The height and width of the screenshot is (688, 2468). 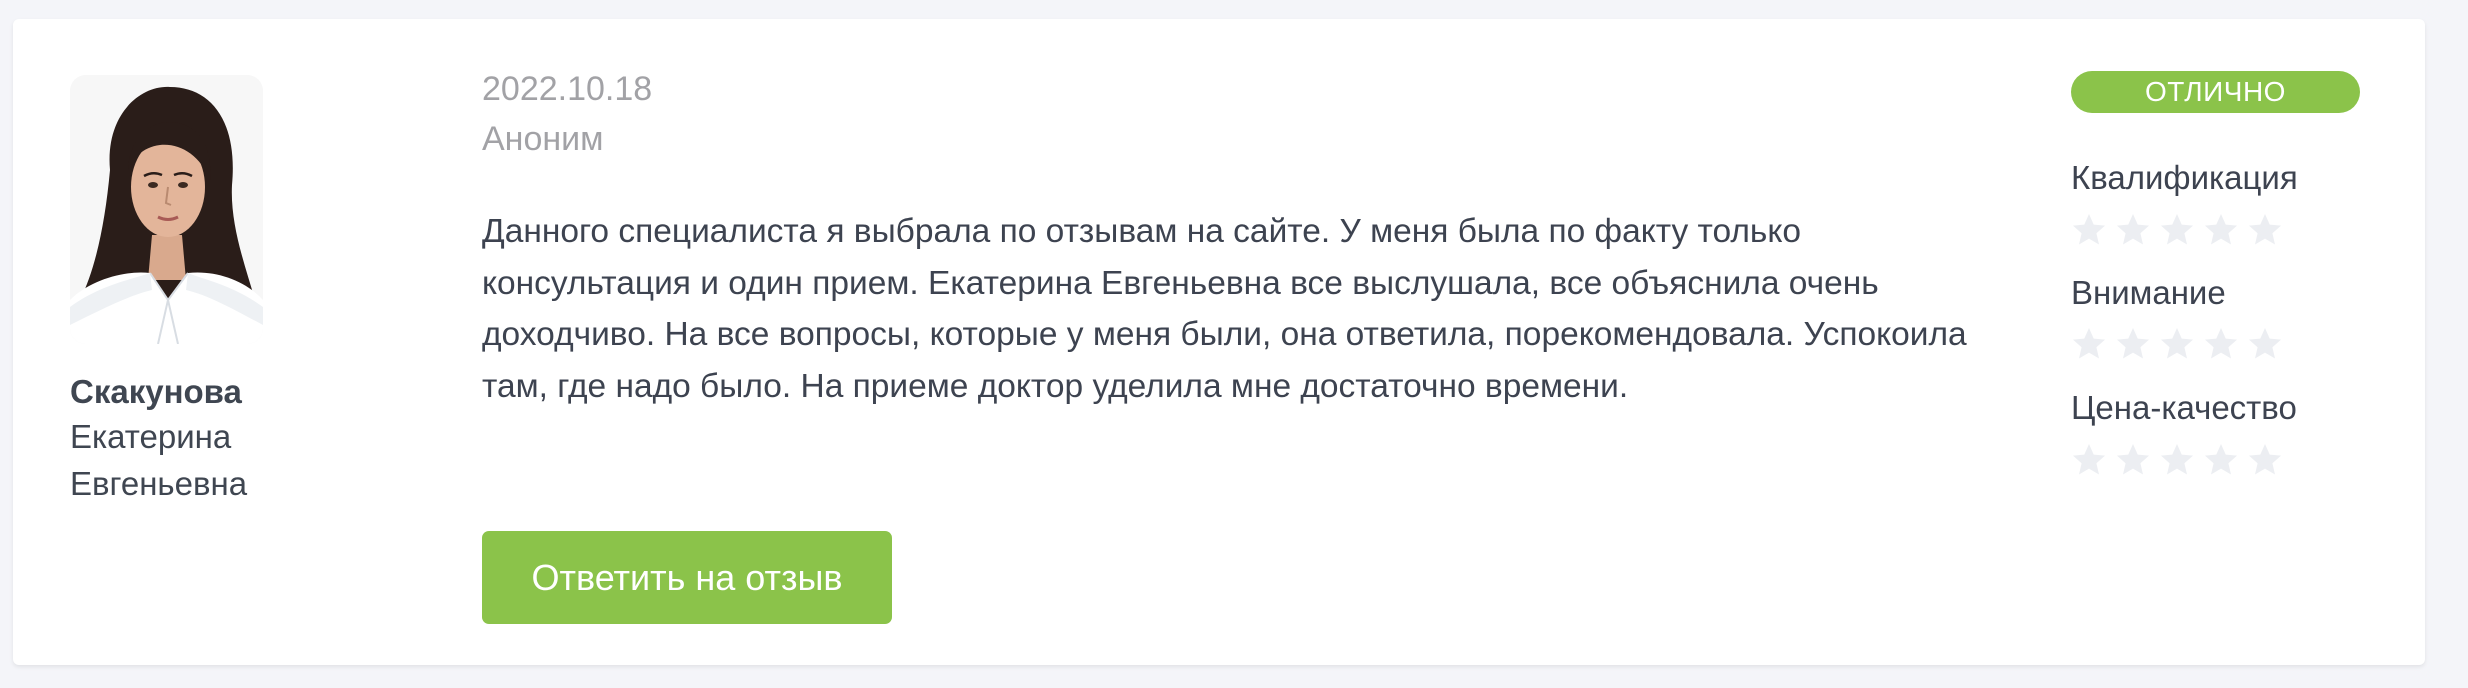 I want to click on review-date: 2022.10.18, so click(x=567, y=89).